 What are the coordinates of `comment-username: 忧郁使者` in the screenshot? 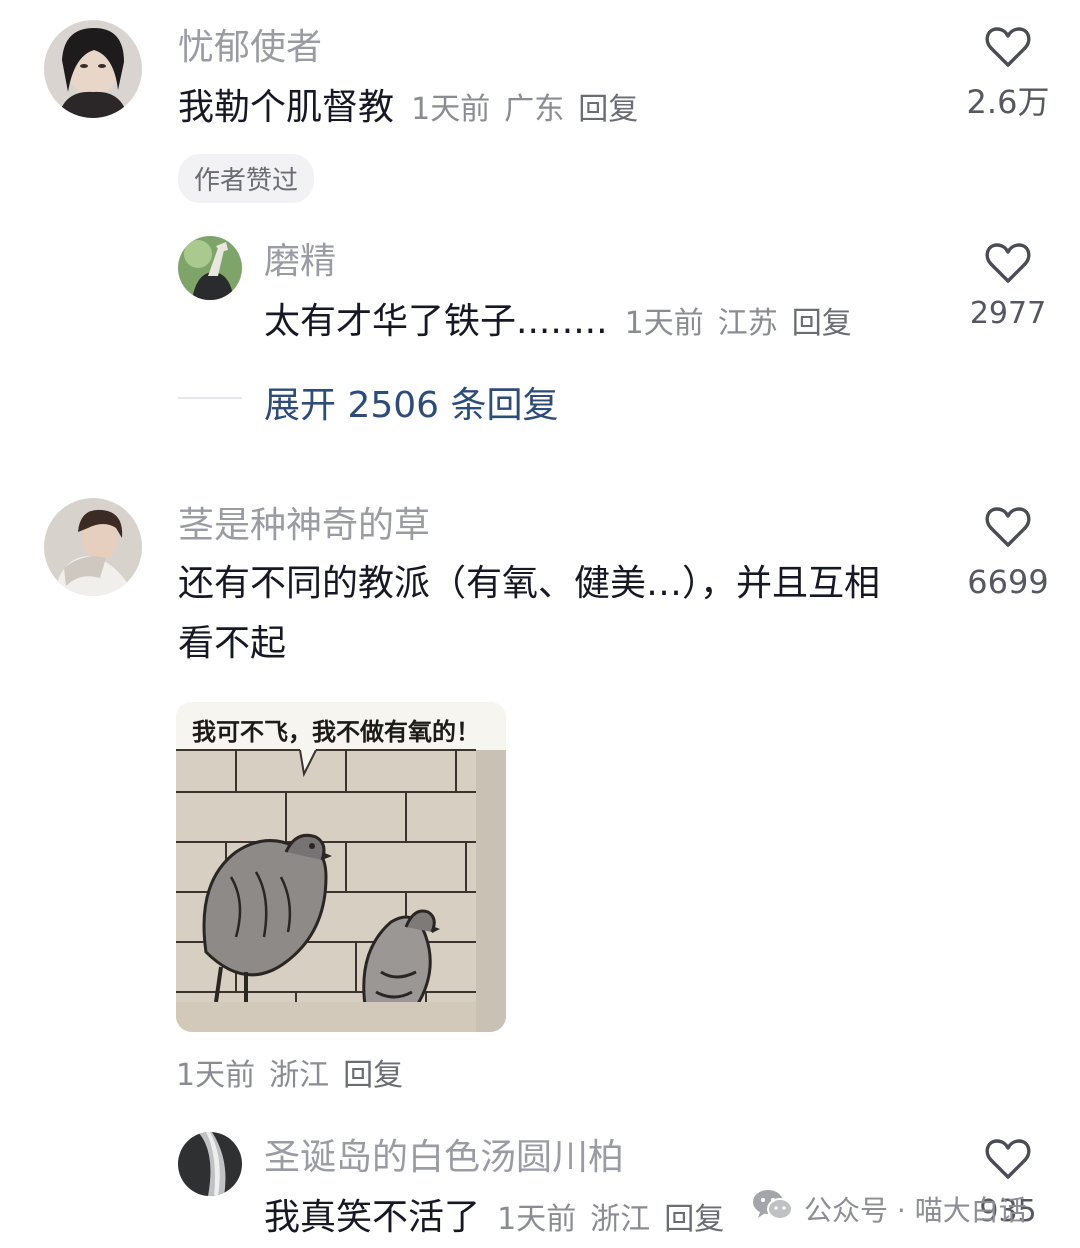 It's located at (250, 48).